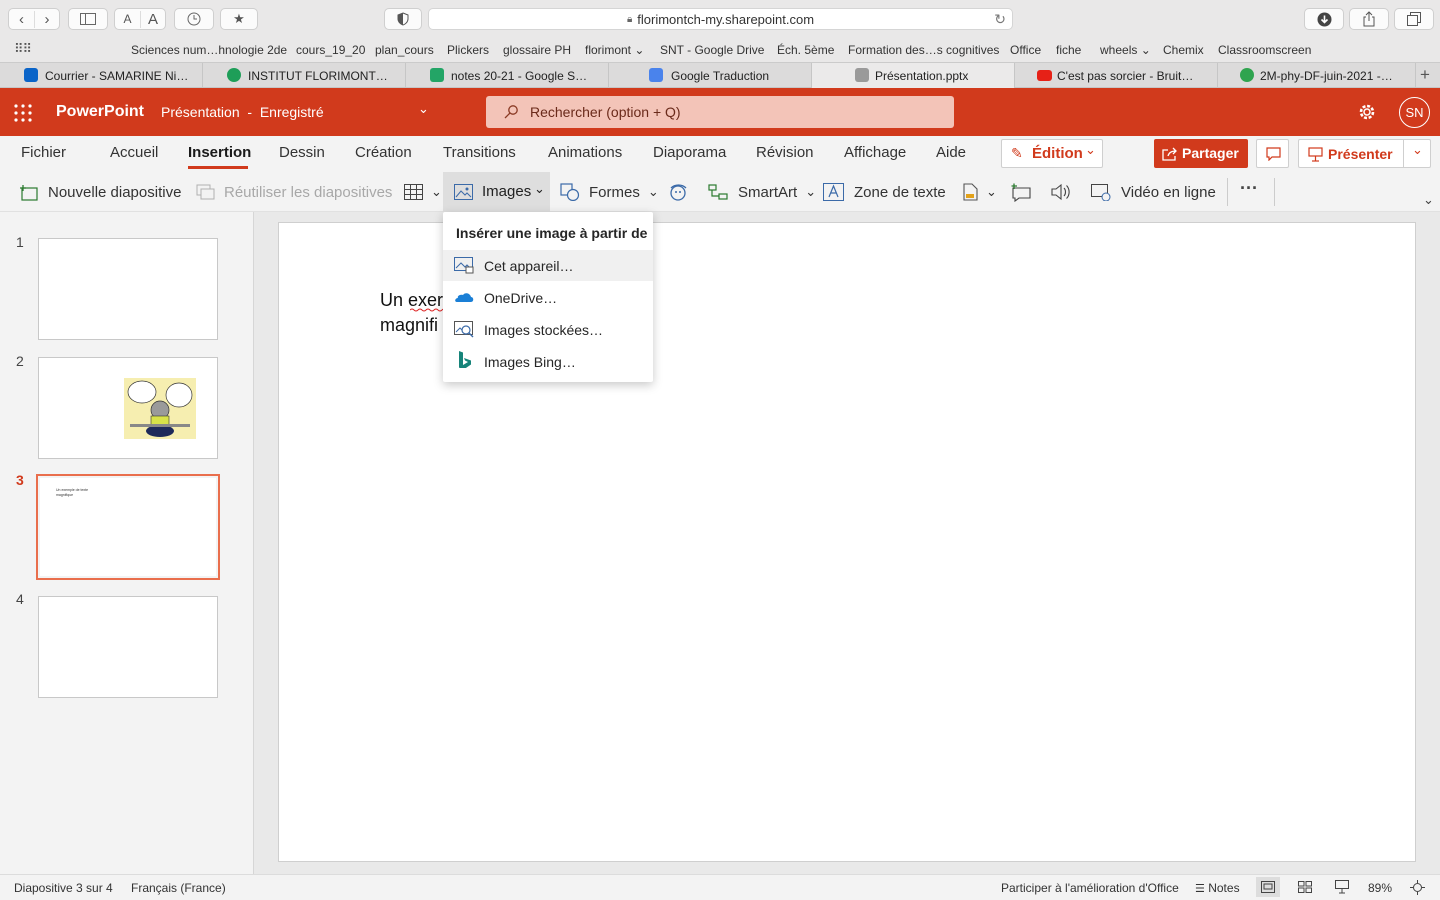 Image resolution: width=1440 pixels, height=900 pixels. What do you see at coordinates (239, 19) in the screenshot?
I see `bookmark-button: ★` at bounding box center [239, 19].